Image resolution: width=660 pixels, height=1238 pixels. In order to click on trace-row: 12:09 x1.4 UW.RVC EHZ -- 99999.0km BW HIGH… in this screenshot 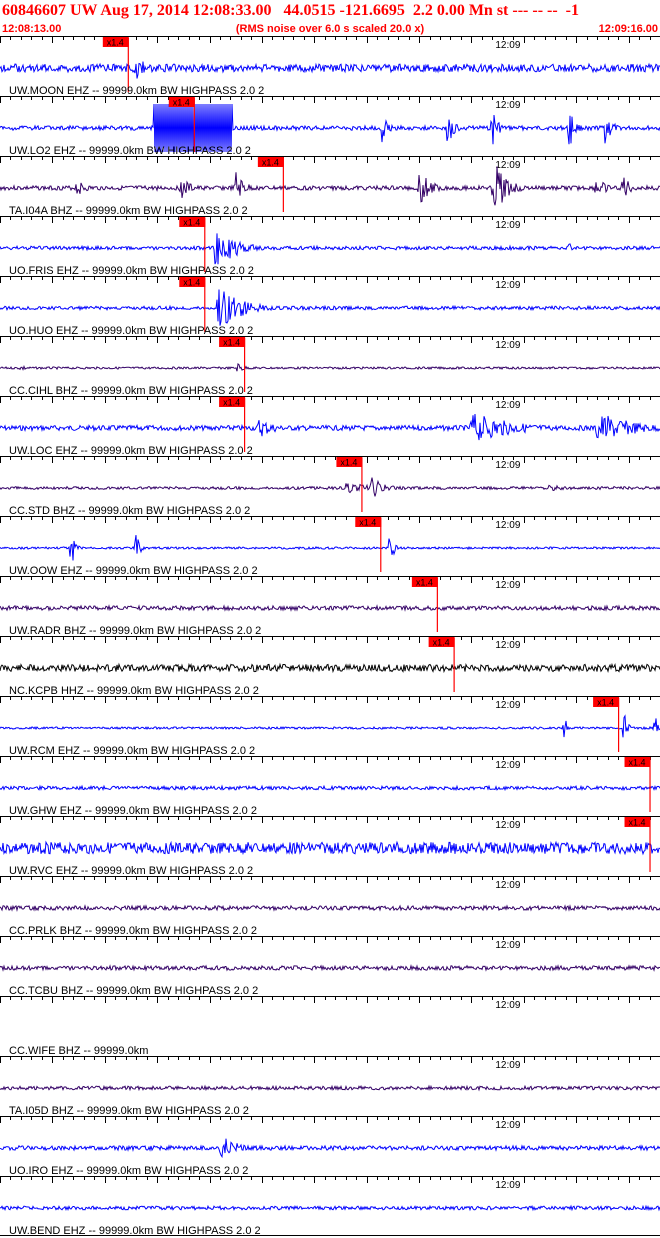, I will do `click(330, 846)`.